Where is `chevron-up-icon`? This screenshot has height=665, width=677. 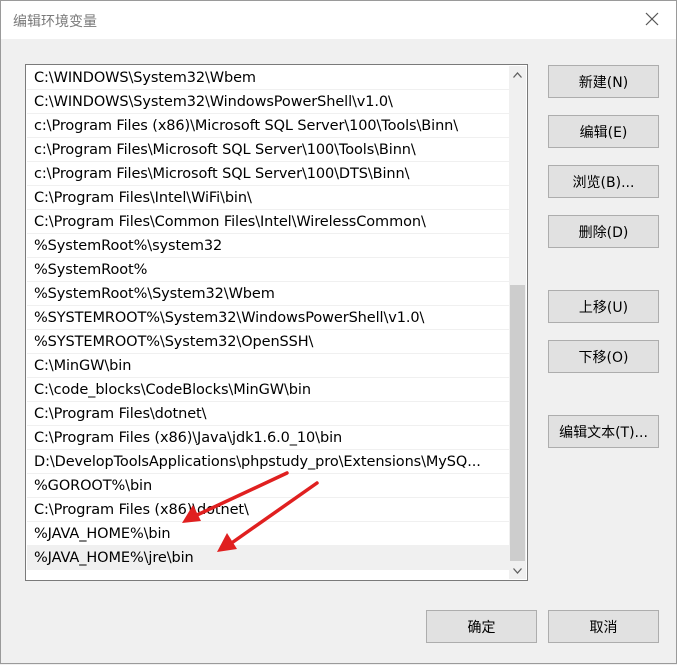
chevron-up-icon is located at coordinates (517, 74).